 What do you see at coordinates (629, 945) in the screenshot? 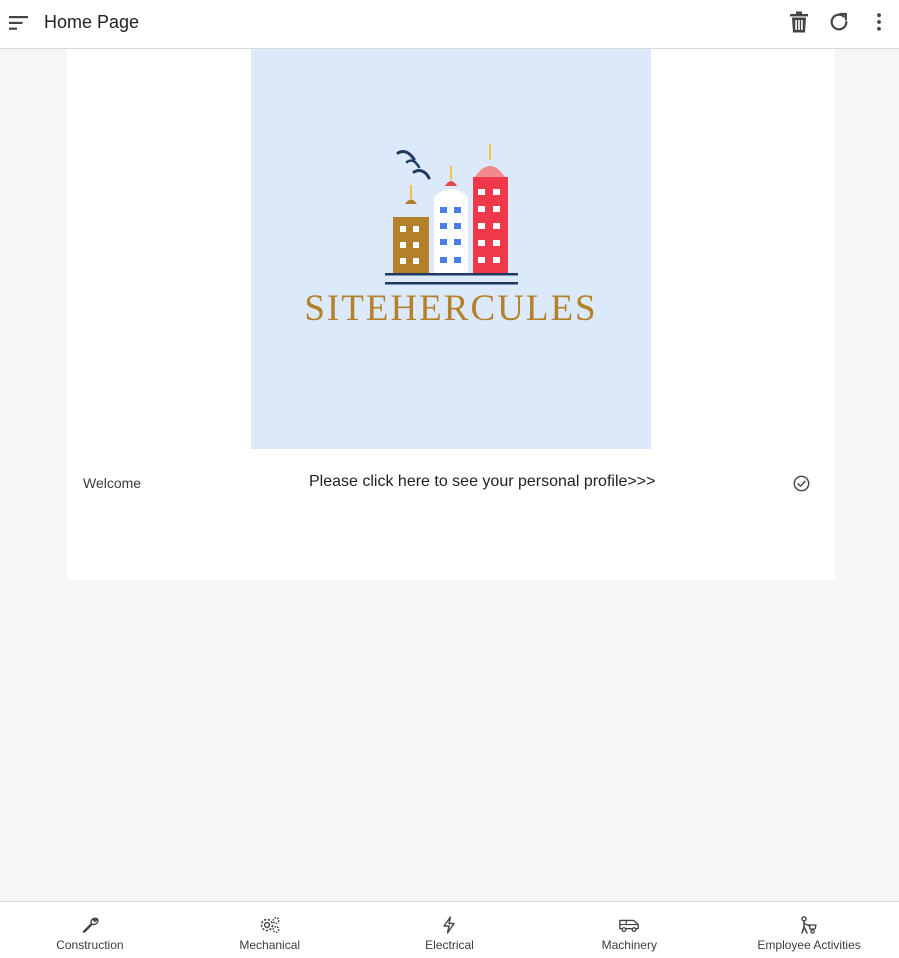
I see `nav-label: Machinery` at bounding box center [629, 945].